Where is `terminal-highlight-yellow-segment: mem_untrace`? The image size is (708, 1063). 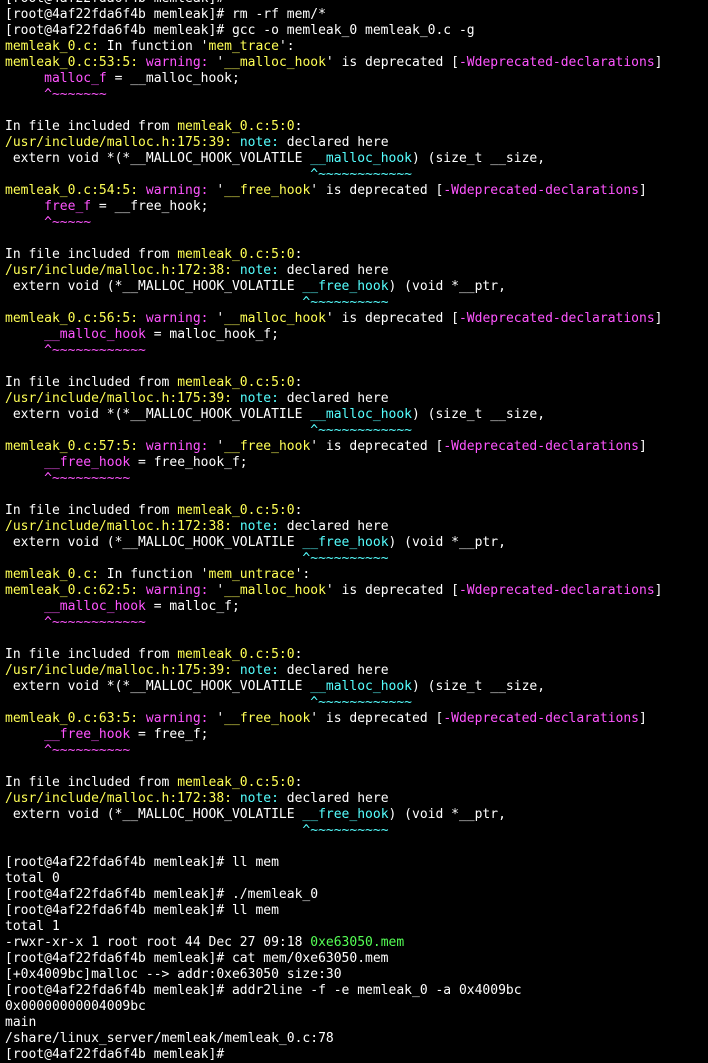
terminal-highlight-yellow-segment: mem_untrace is located at coordinates (251, 574).